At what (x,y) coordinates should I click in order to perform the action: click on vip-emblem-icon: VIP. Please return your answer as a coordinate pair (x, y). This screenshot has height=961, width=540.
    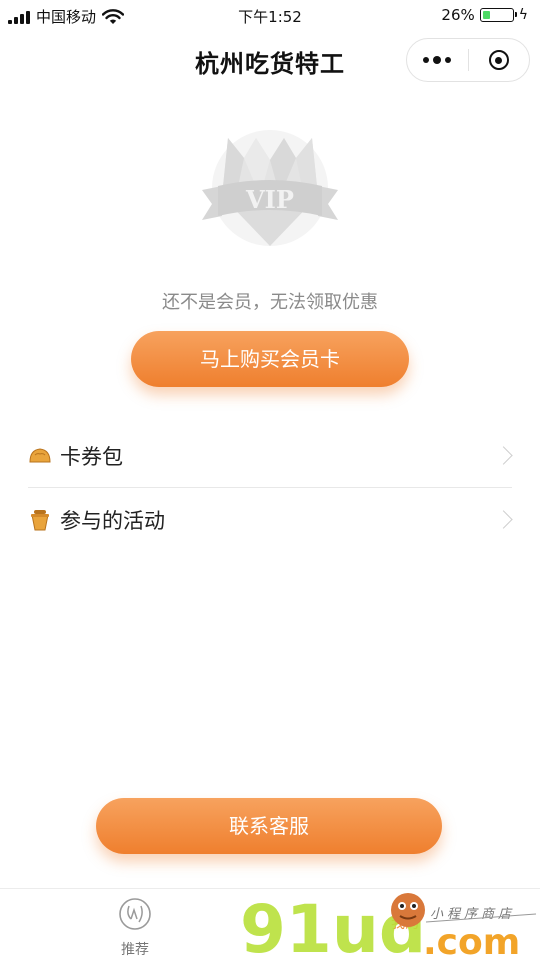
    Looking at the image, I should click on (270, 188).